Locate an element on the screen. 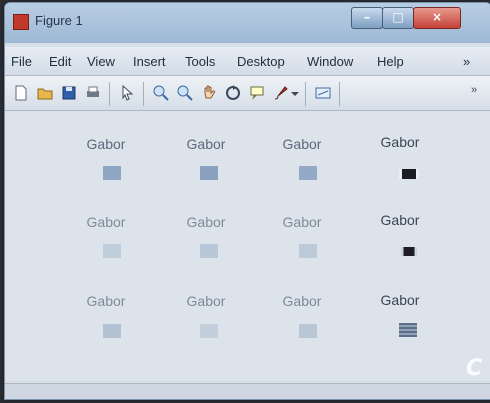  menu-help: Help is located at coordinates (390, 61).